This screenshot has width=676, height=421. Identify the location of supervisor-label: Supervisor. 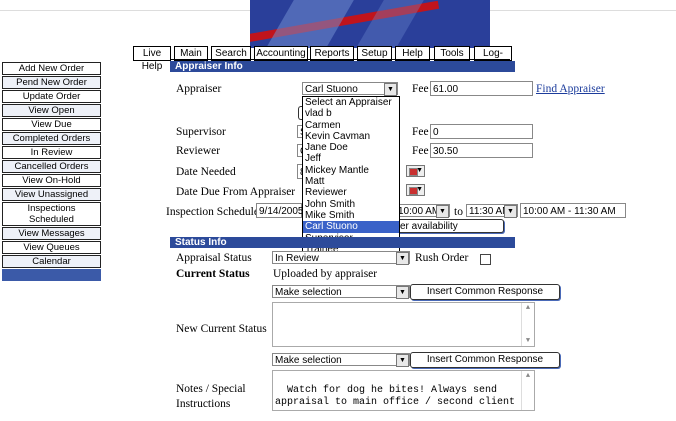
(201, 132).